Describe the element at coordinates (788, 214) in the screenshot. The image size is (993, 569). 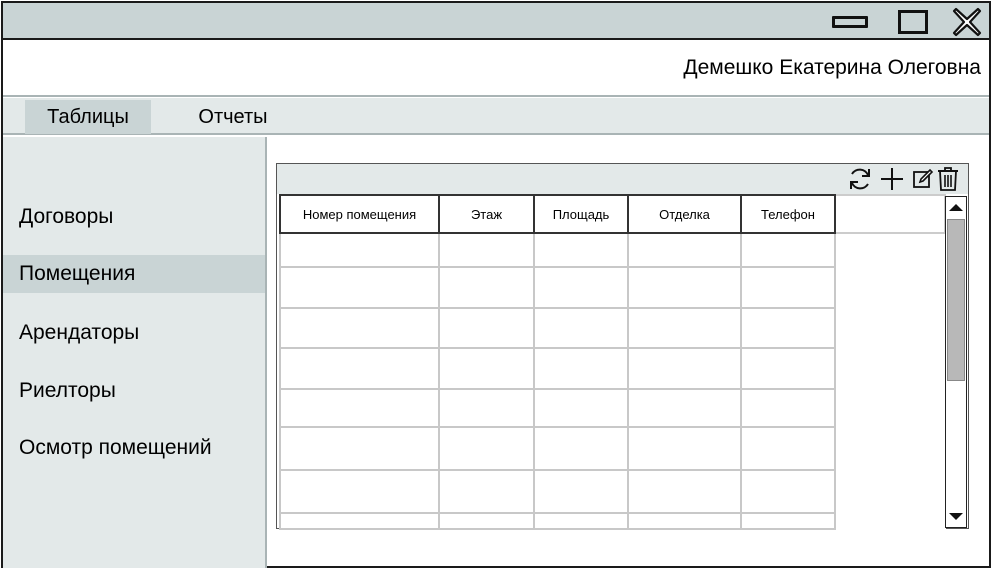
I see `column-header-phone: Телефон` at that location.